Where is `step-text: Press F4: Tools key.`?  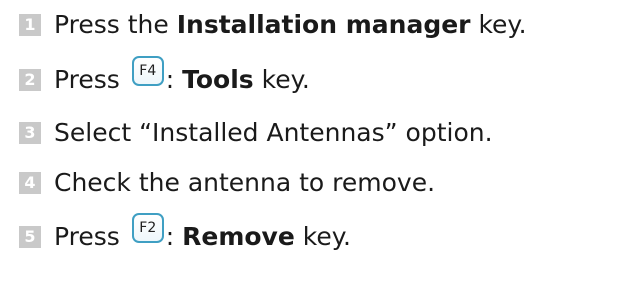 step-text: Press F4: Tools key. is located at coordinates (182, 78).